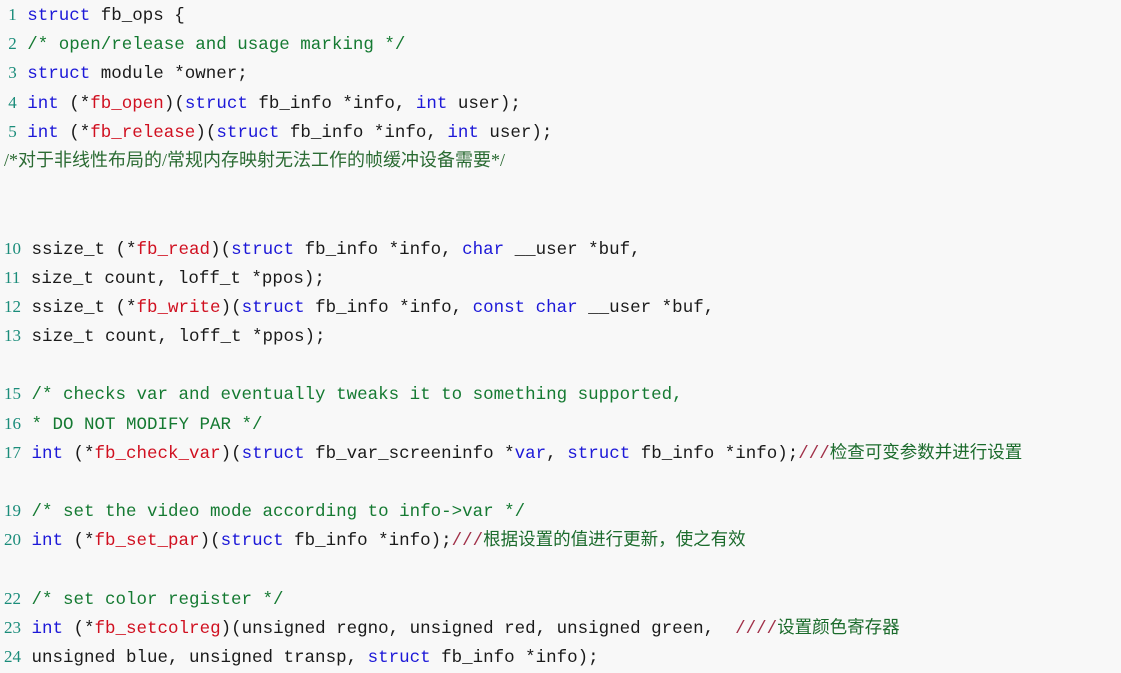 Image resolution: width=1121 pixels, height=673 pixels. Describe the element at coordinates (409, 453) in the screenshot. I see `code-token-plain: fb_var_screeninfo *` at that location.